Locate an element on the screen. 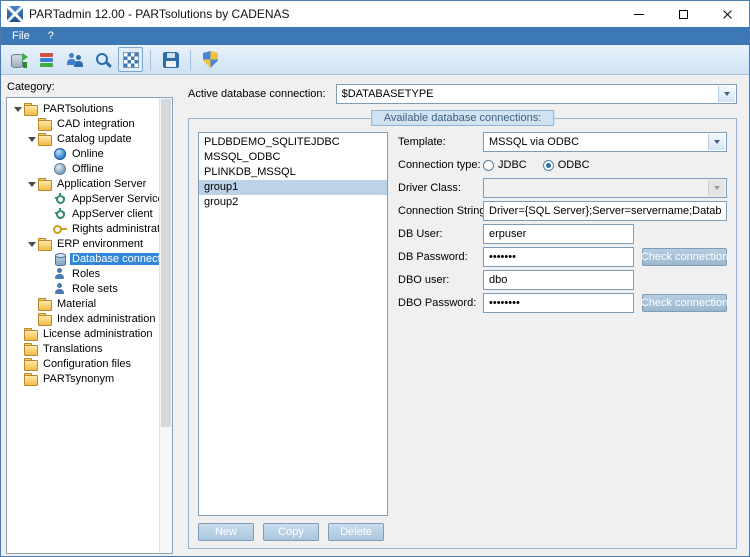 The image size is (750, 557). tree-item-cad-integration: CAD integration is located at coordinates (83, 123).